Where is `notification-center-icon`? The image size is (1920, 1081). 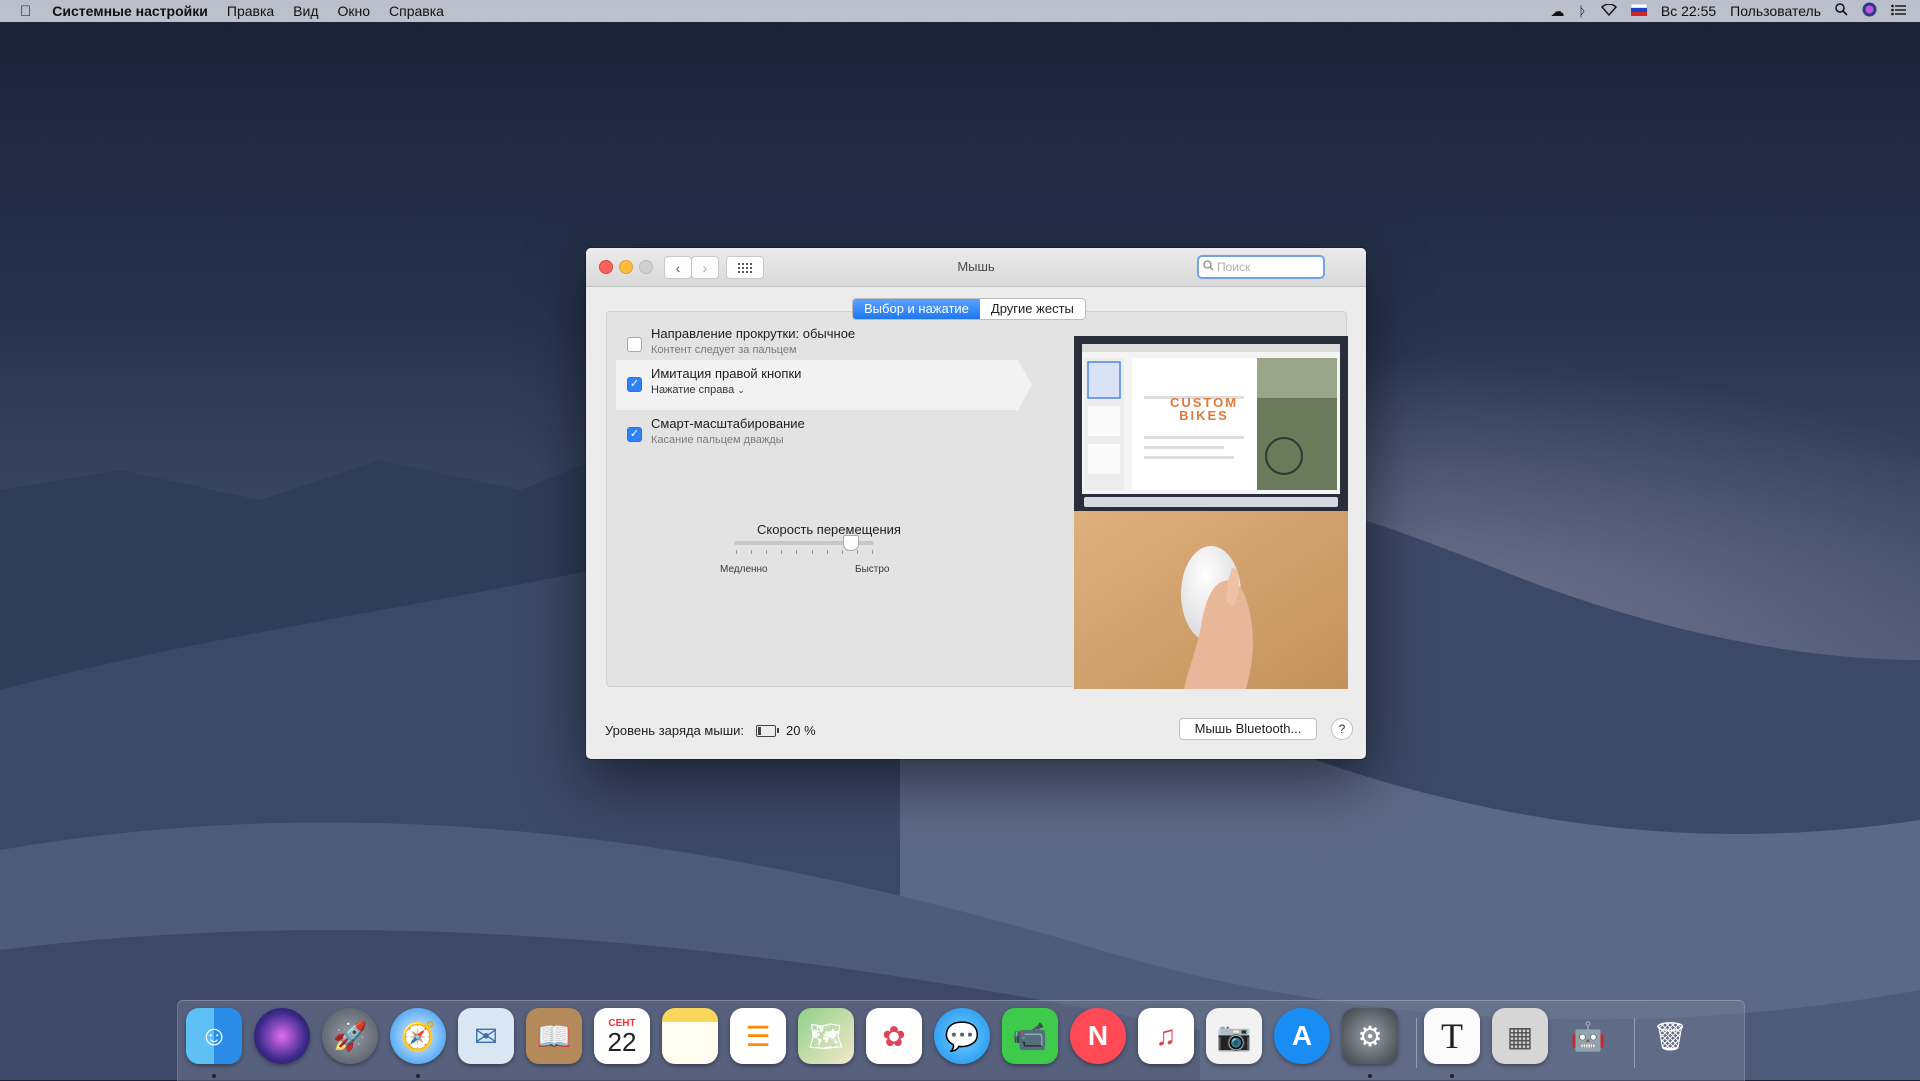
notification-center-icon is located at coordinates (1898, 11).